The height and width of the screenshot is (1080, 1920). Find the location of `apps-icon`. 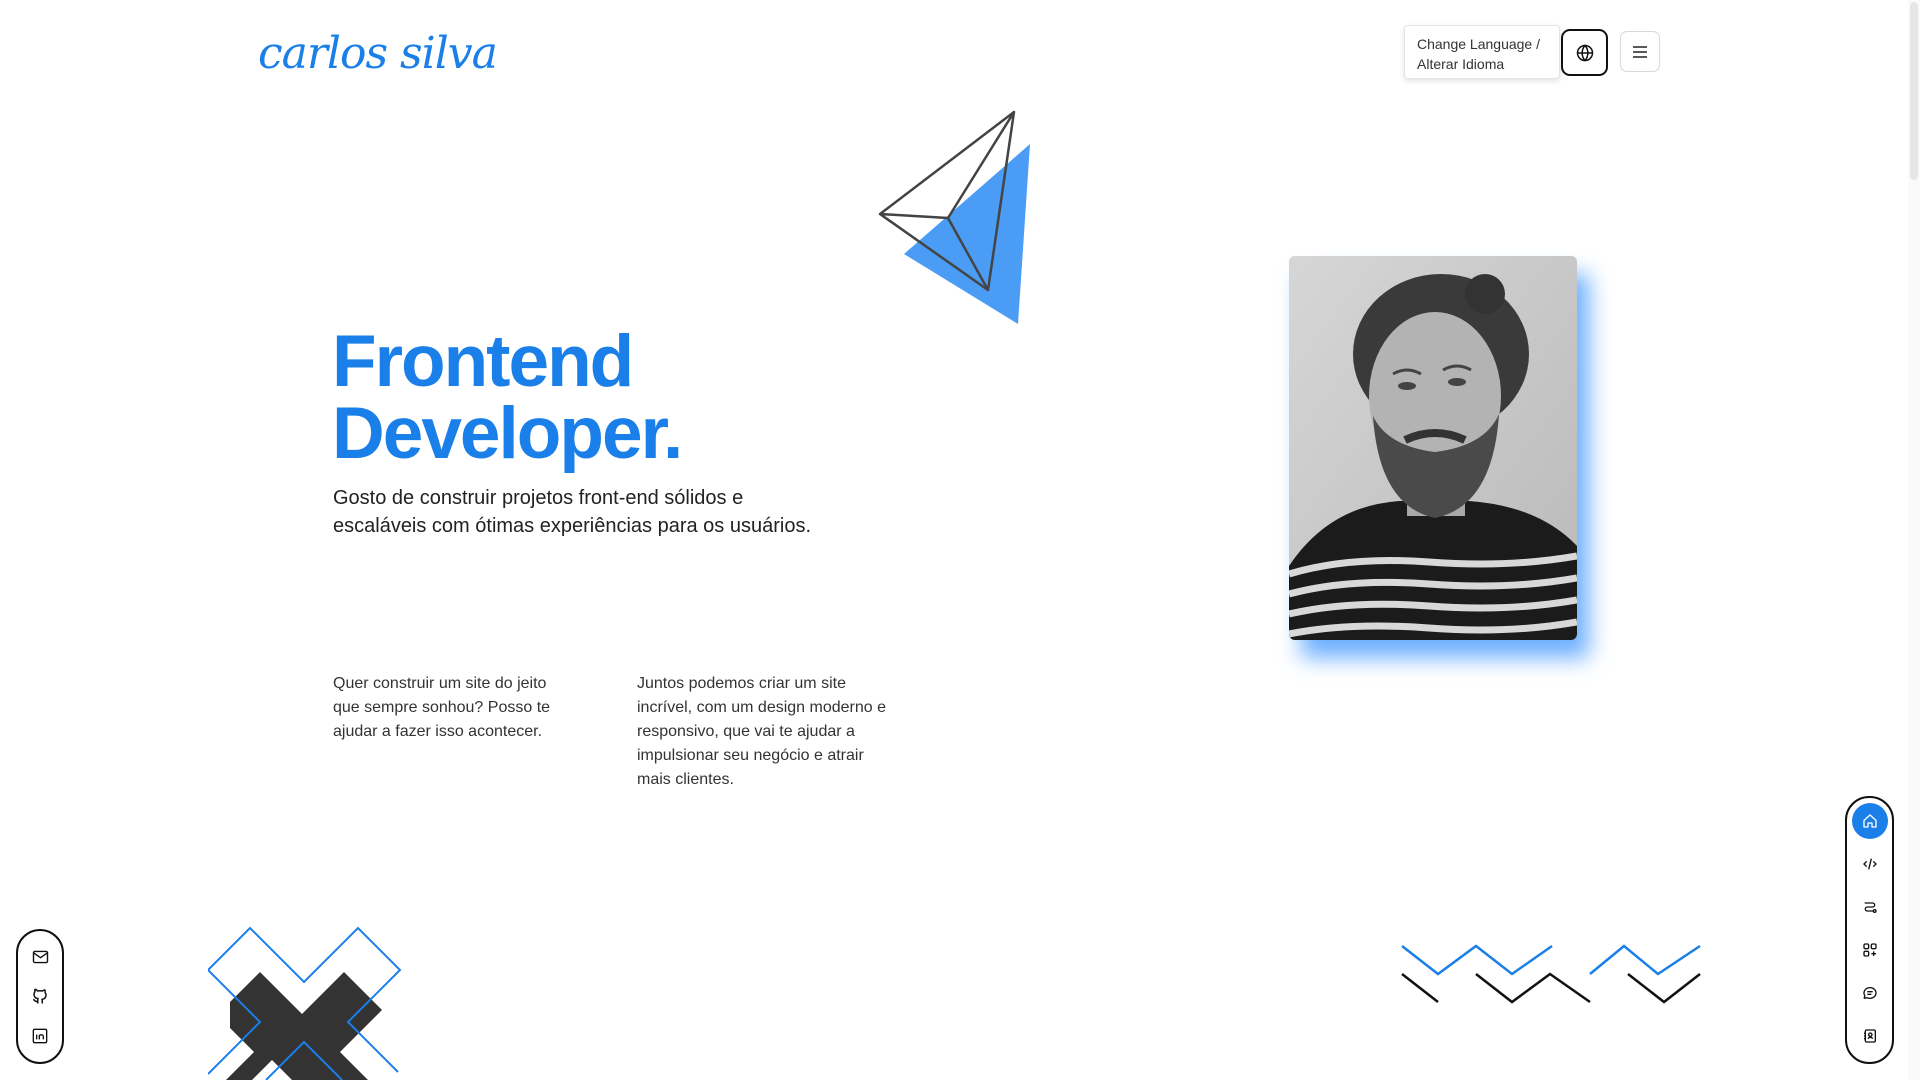

apps-icon is located at coordinates (1869, 950).